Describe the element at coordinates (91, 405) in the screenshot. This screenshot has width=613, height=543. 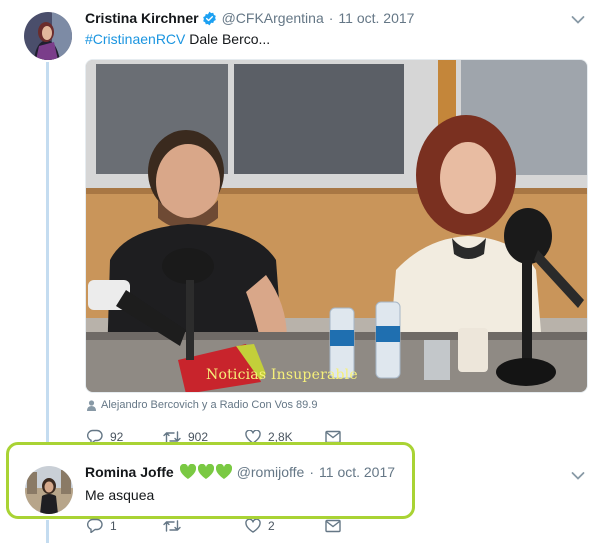
I see `person-tag-icon` at that location.